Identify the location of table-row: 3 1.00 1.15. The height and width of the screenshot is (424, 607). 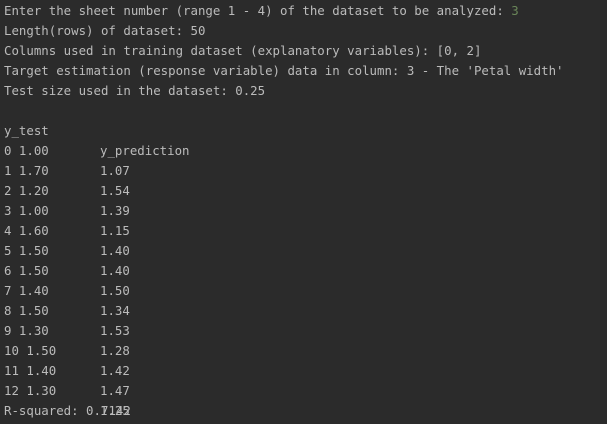
(303, 209).